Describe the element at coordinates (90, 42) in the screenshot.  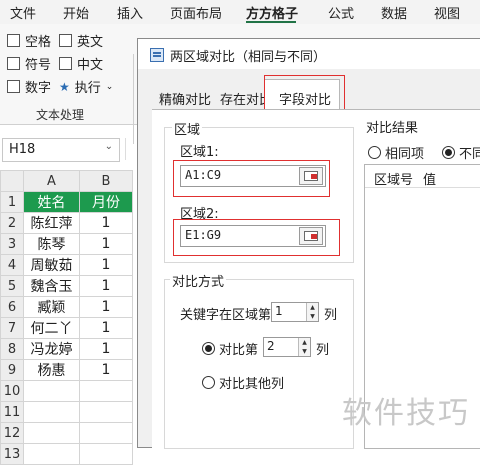
I see `checkbox-label: 英文` at that location.